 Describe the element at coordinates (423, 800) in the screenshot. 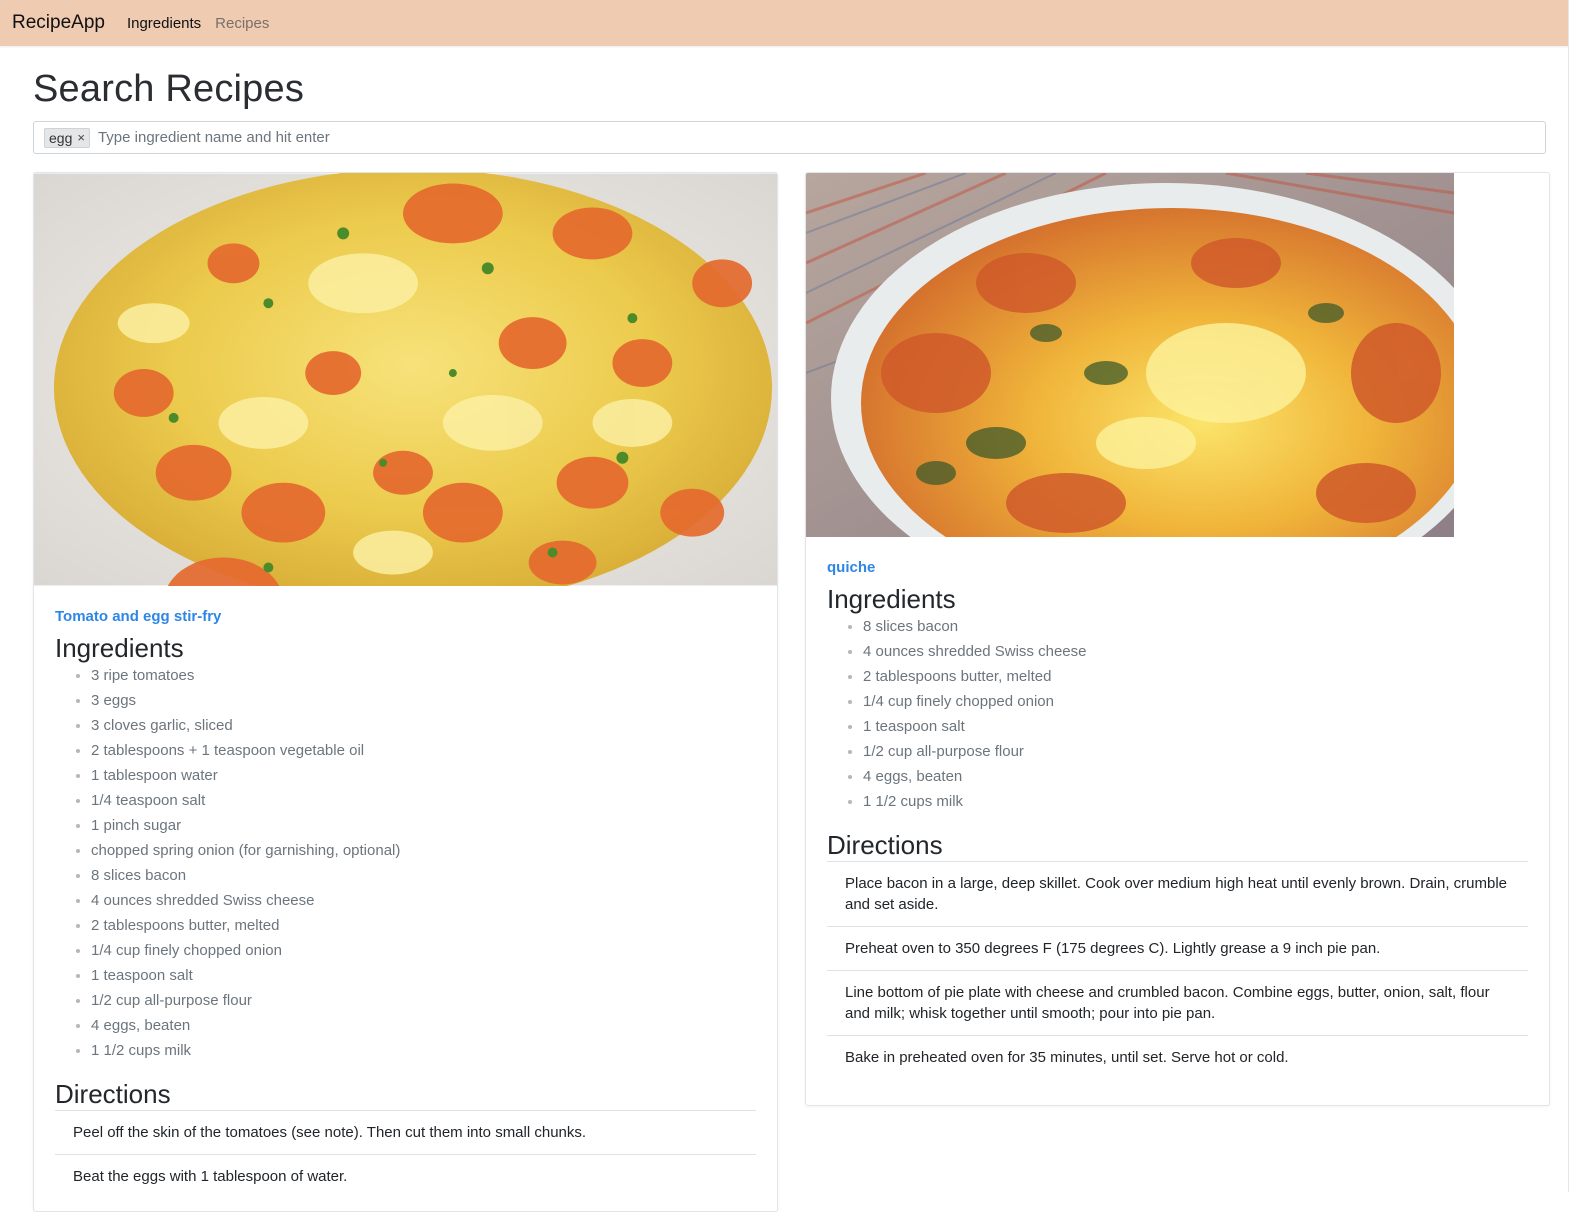

I see `ingredient-item: 1/4 teaspoon salt` at that location.